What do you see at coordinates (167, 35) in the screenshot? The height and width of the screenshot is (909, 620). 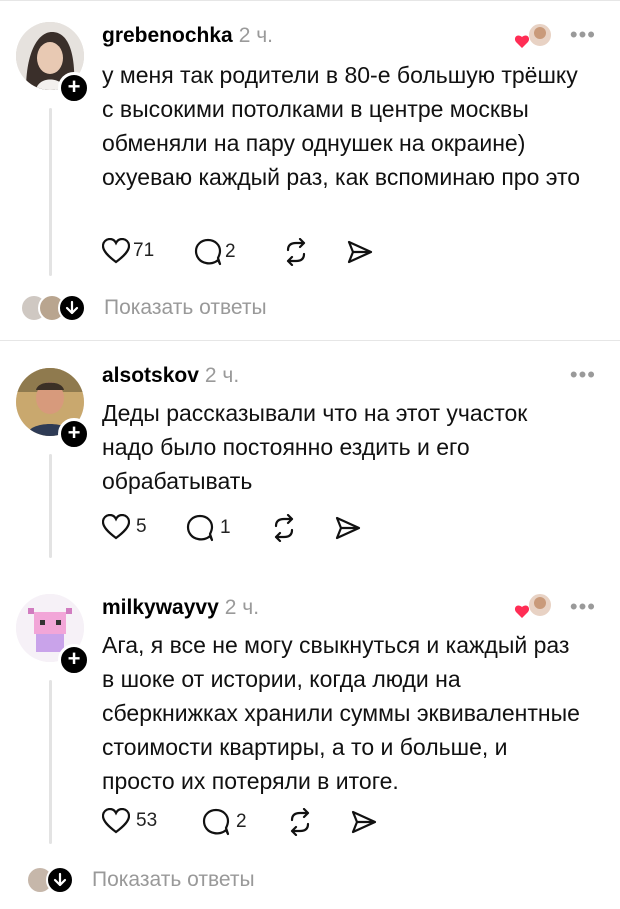 I see `username: grebenochka` at bounding box center [167, 35].